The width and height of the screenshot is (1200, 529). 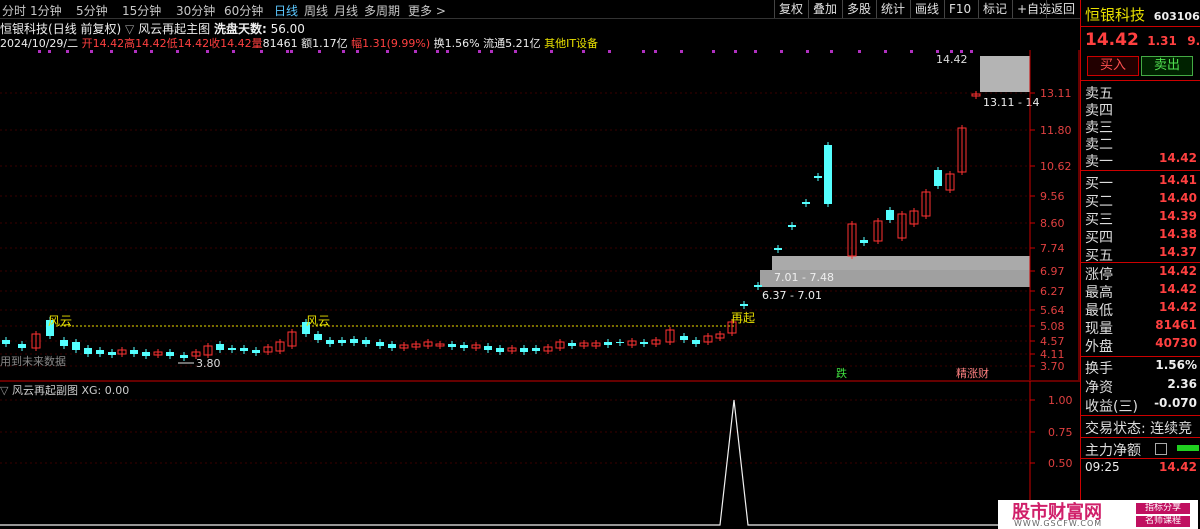 I want to click on period-fenshi: 分时, so click(x=14, y=10).